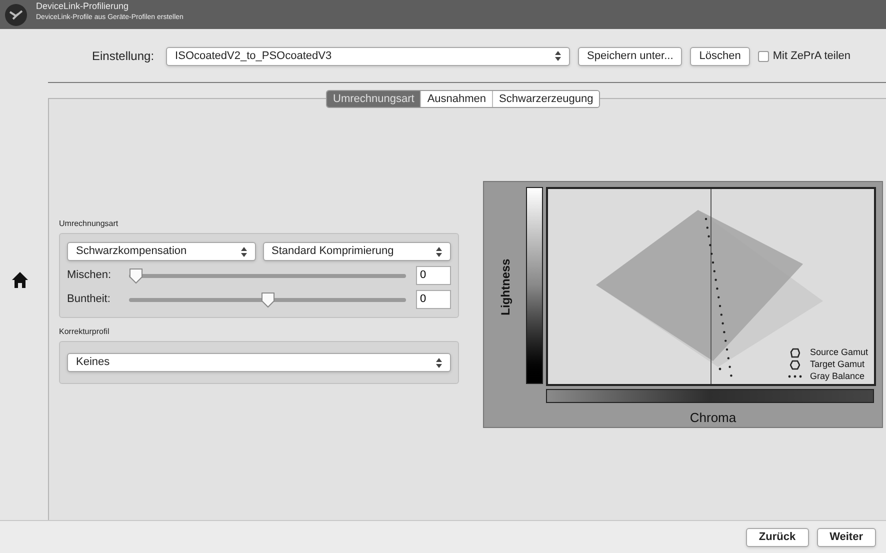  Describe the element at coordinates (777, 537) in the screenshot. I see `nav-button: Zurück` at that location.